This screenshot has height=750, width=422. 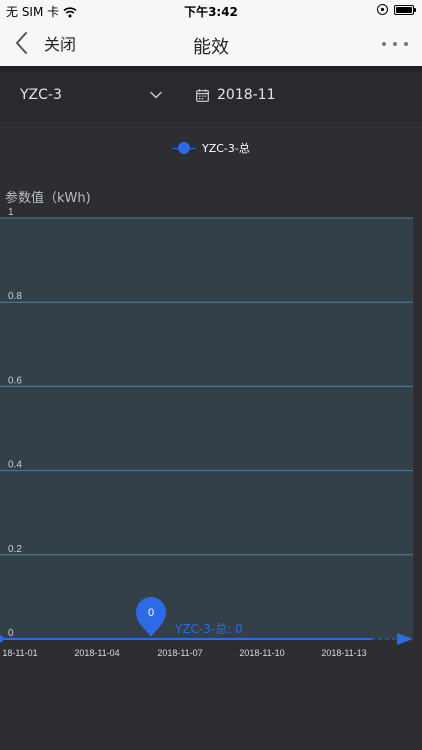 What do you see at coordinates (15, 380) in the screenshot?
I see `y-tick-label: 0.6` at bounding box center [15, 380].